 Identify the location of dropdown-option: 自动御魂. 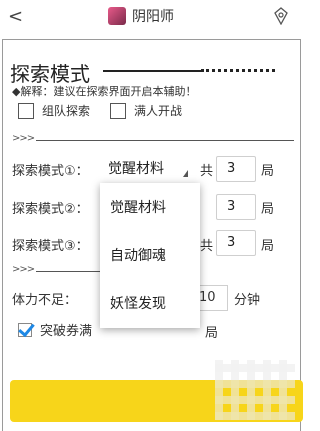
(150, 255).